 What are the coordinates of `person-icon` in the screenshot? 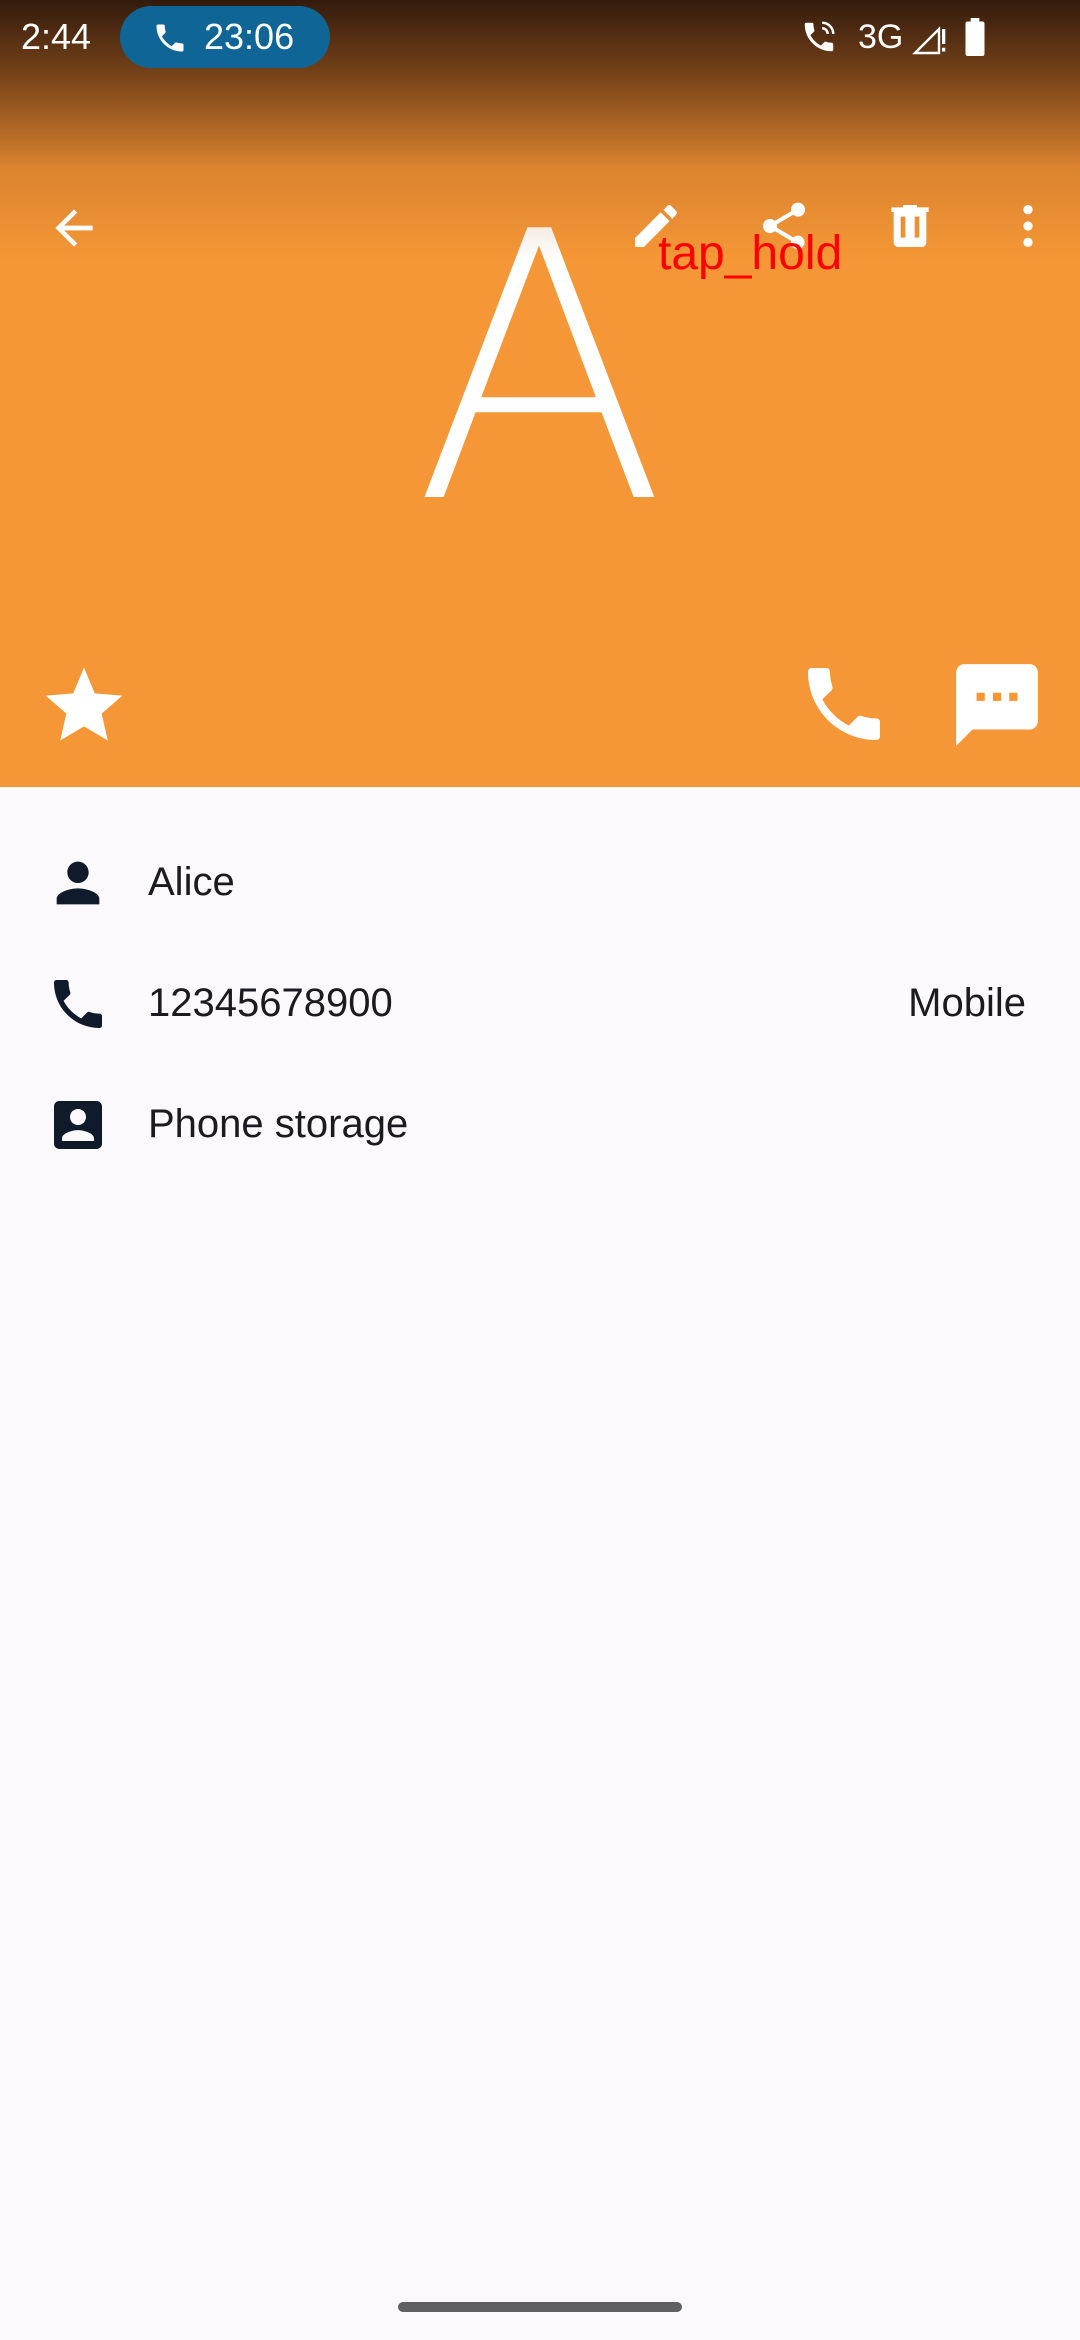 It's located at (78, 883).